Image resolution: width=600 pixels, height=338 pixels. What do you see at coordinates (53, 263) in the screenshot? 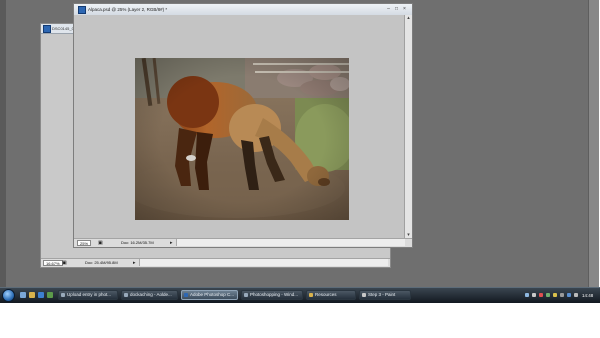
I see `background-zoom-field: 16.67%` at bounding box center [53, 263].